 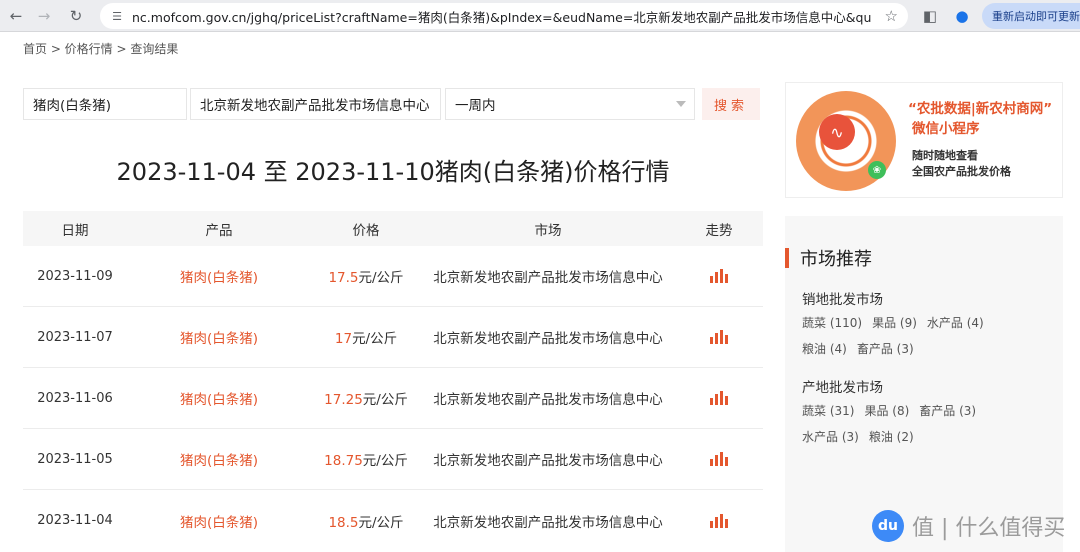 I want to click on group-title-origin: 产地批发市场, so click(x=842, y=388).